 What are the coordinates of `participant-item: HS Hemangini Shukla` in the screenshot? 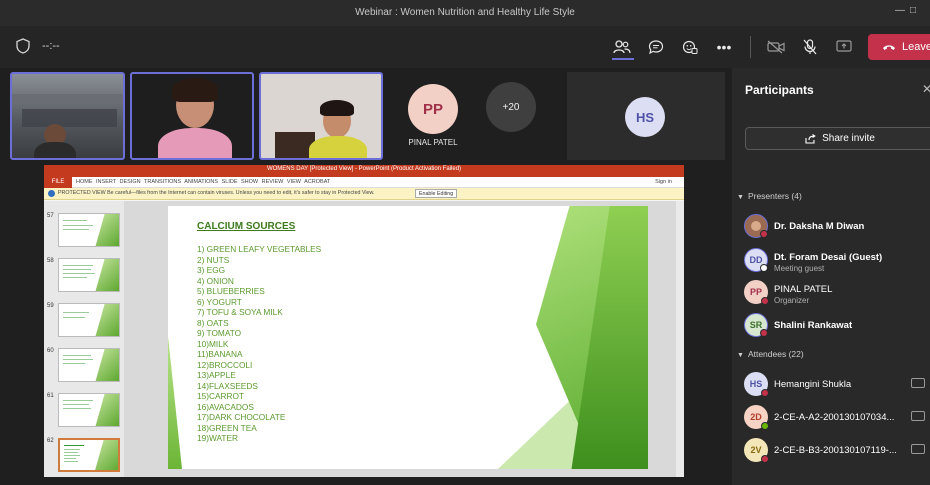 It's located at (837, 386).